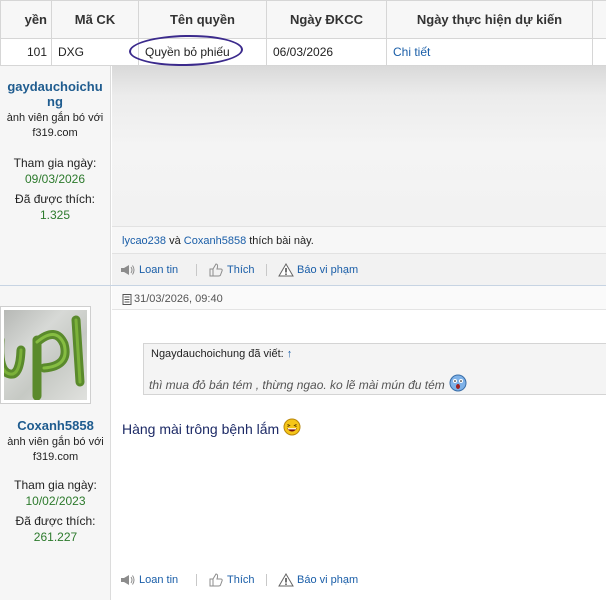 The height and width of the screenshot is (600, 606). What do you see at coordinates (55, 425) in the screenshot?
I see `username-link: Coxanh5858` at bounding box center [55, 425].